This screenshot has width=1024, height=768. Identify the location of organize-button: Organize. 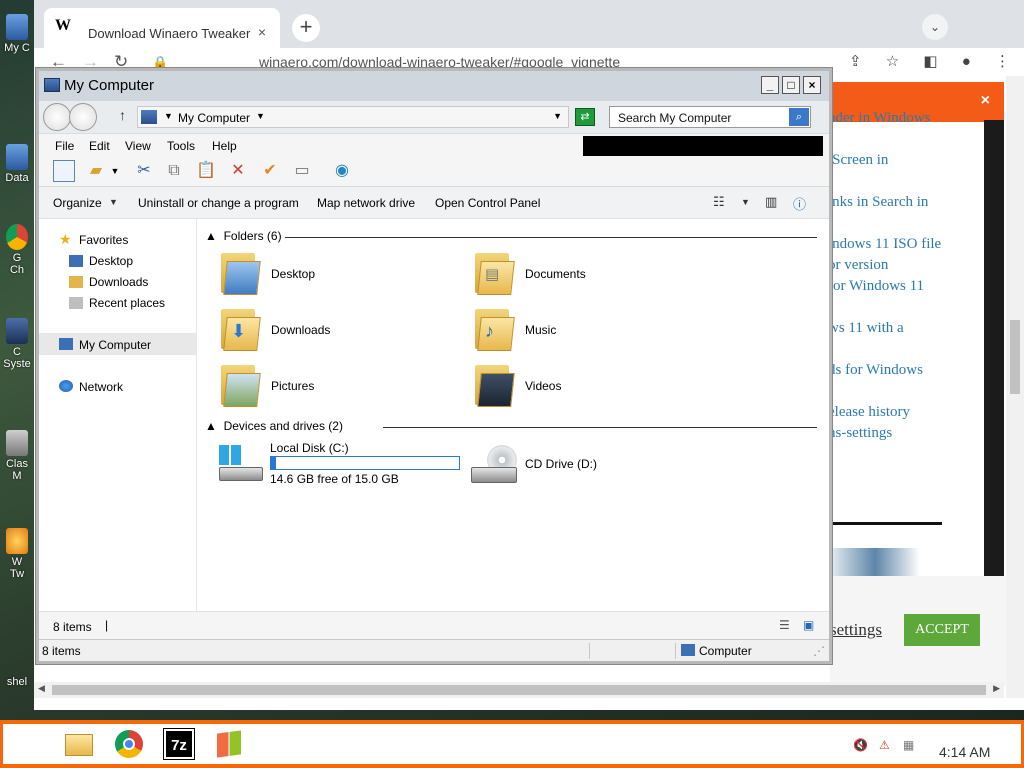
(77, 203).